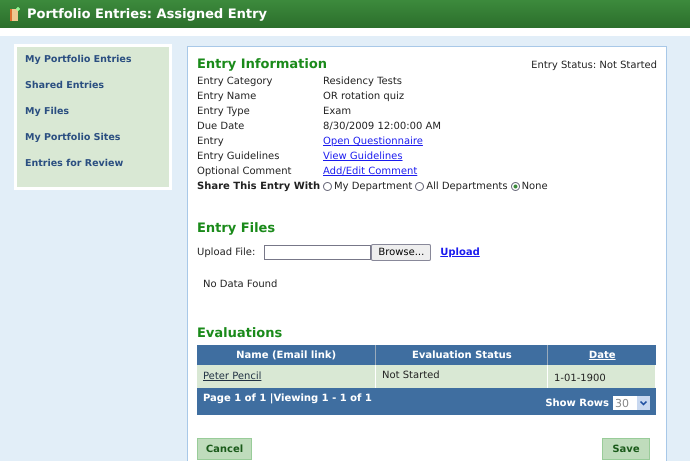 The image size is (690, 461). I want to click on sortable-column-header: Date, so click(602, 355).